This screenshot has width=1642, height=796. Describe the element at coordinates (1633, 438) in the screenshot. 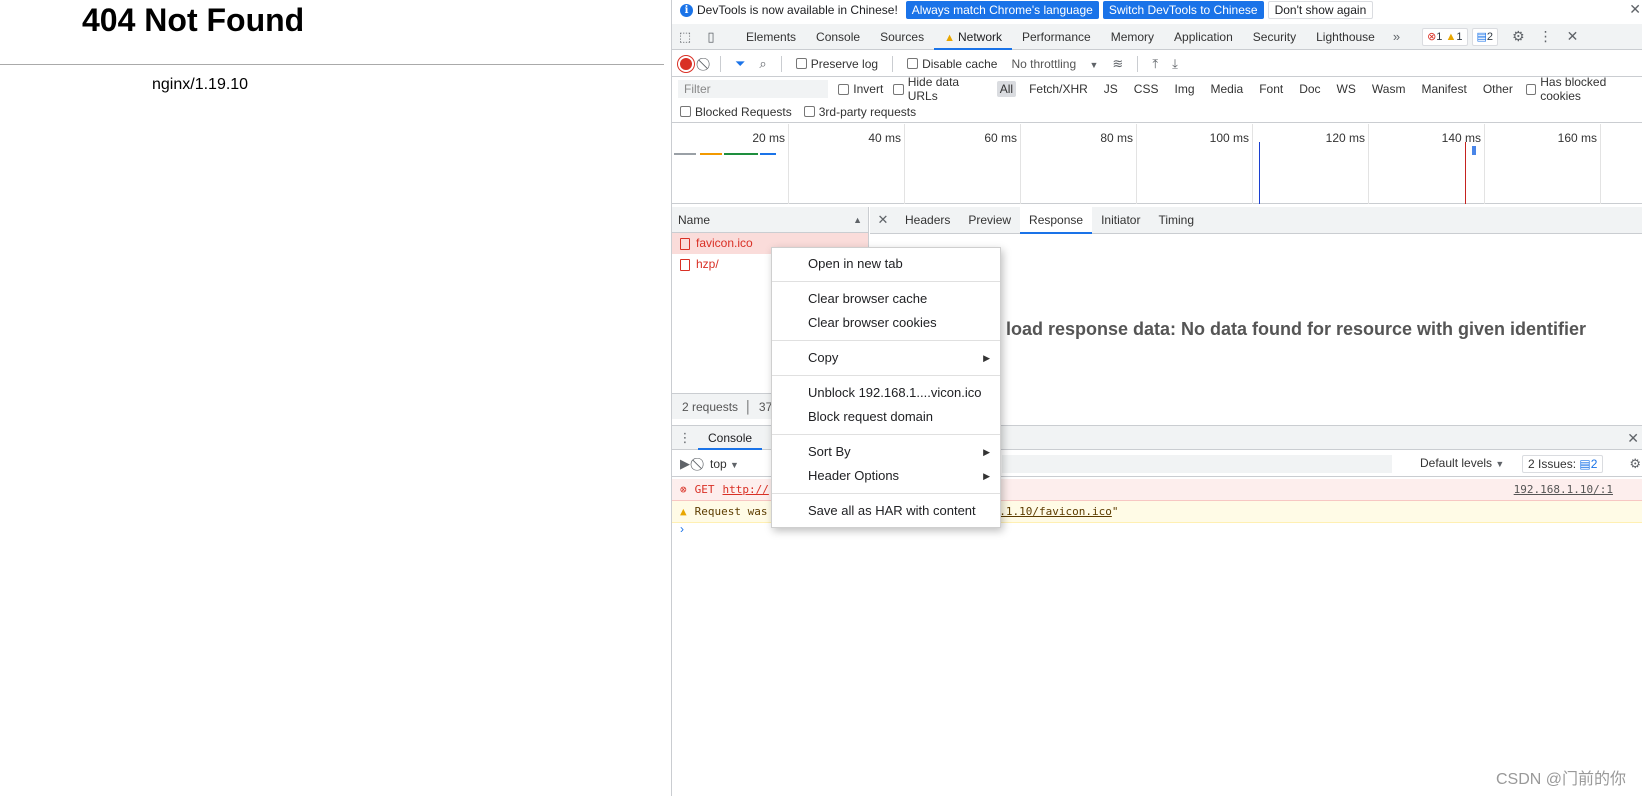

I see `close-drawer-icon: ✕` at that location.